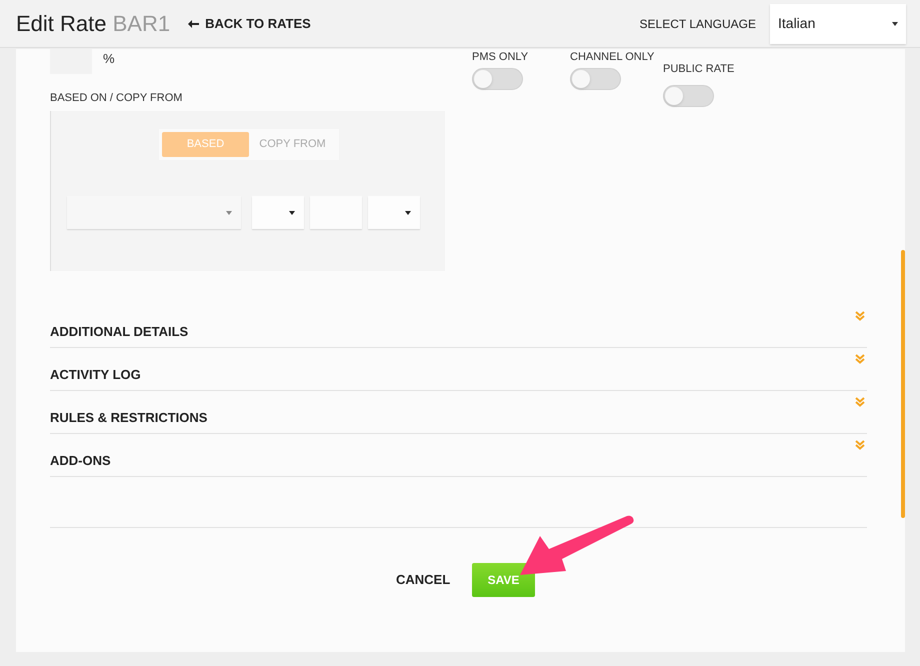 This screenshot has height=666, width=920. Describe the element at coordinates (458, 455) in the screenshot. I see `accordion-header: ADD-ONS` at that location.